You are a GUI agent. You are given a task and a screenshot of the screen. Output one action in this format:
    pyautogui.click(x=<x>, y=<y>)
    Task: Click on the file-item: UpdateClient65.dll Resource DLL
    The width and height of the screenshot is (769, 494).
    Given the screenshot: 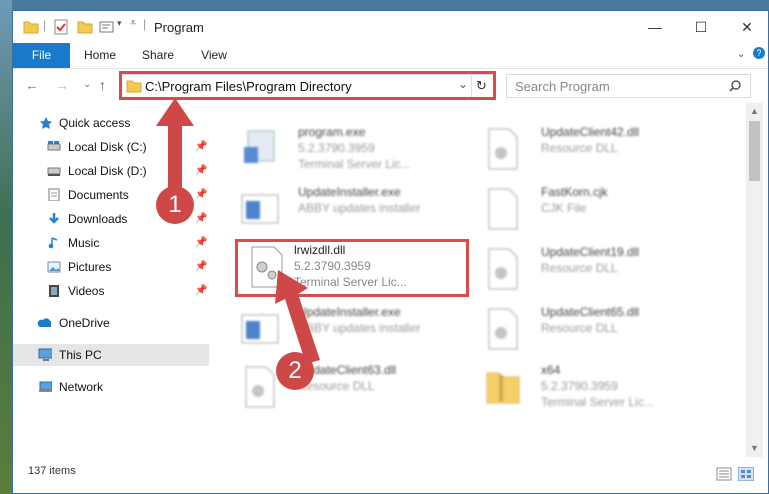 What is the action you would take?
    pyautogui.click(x=598, y=331)
    